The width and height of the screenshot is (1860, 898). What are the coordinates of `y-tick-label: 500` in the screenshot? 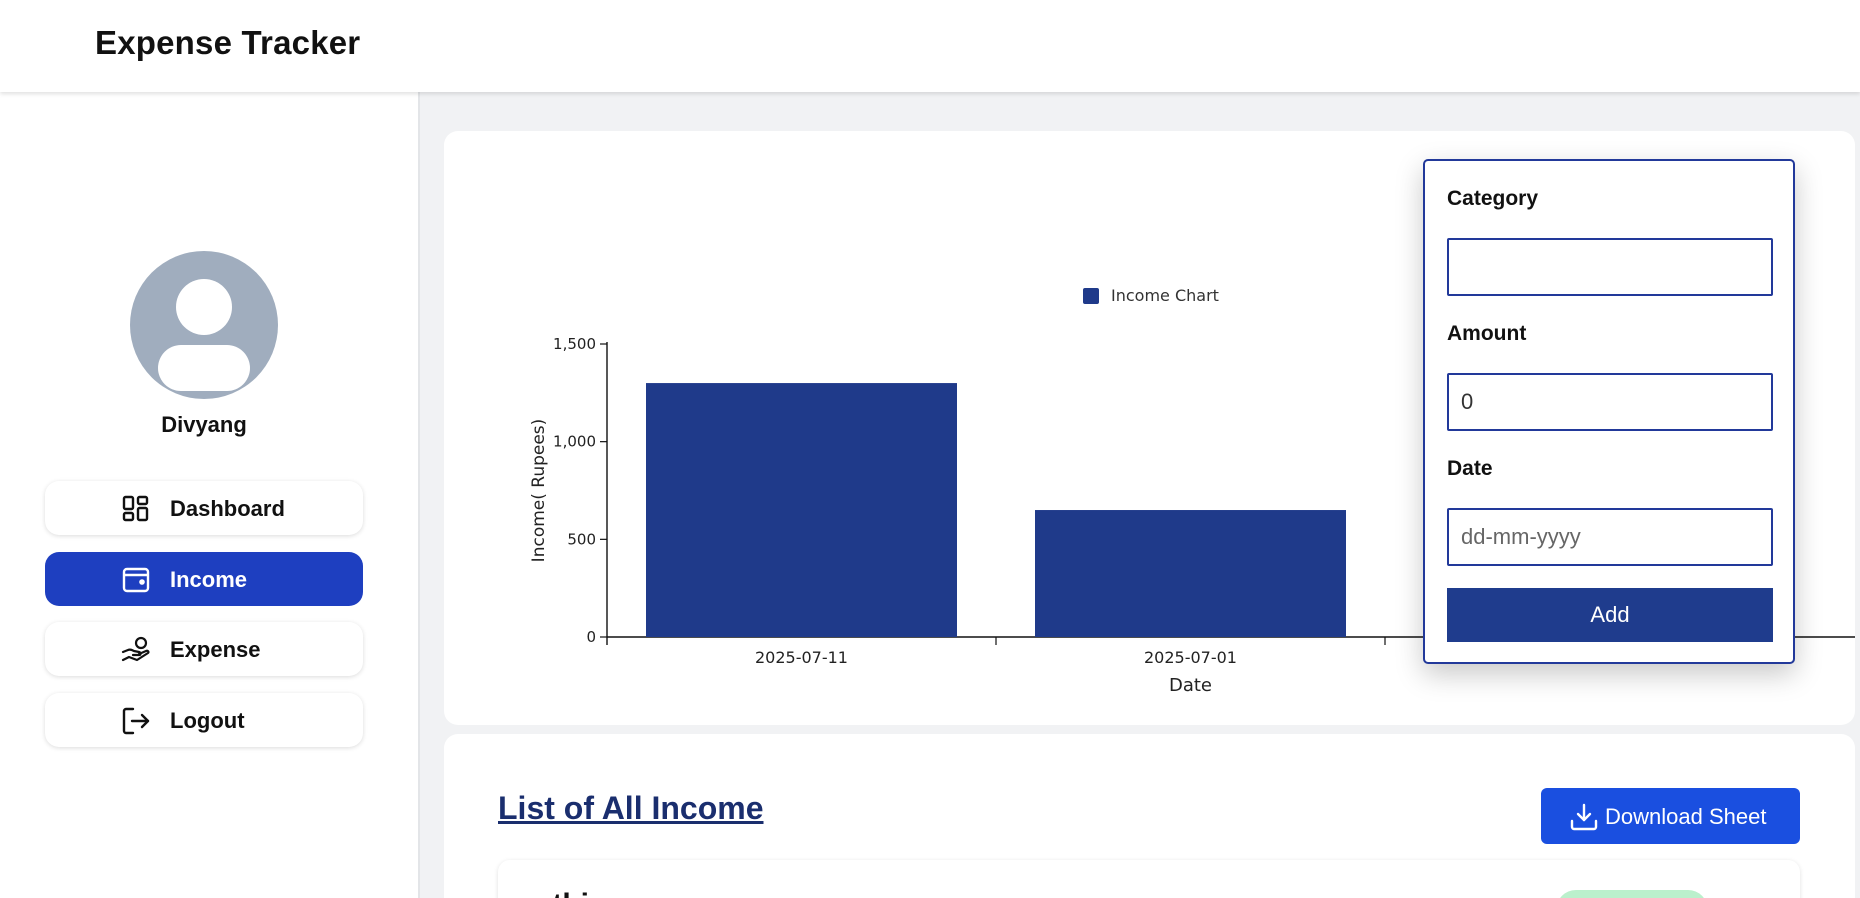 It's located at (581, 539).